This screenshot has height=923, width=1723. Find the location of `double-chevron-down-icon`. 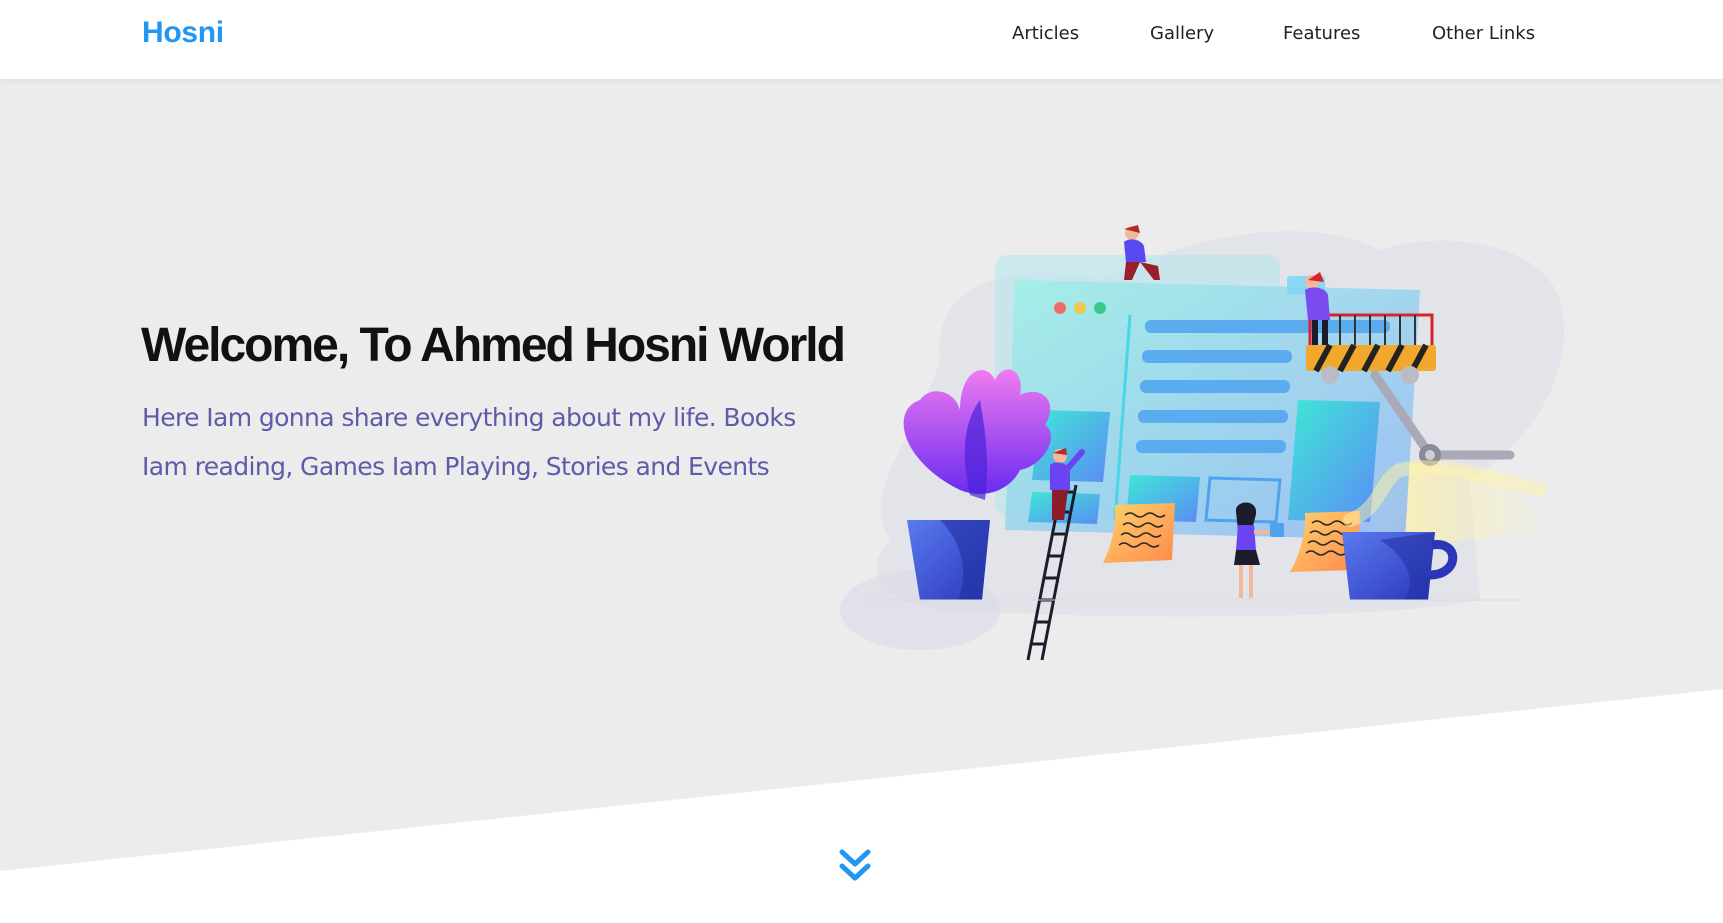

double-chevron-down-icon is located at coordinates (855, 866).